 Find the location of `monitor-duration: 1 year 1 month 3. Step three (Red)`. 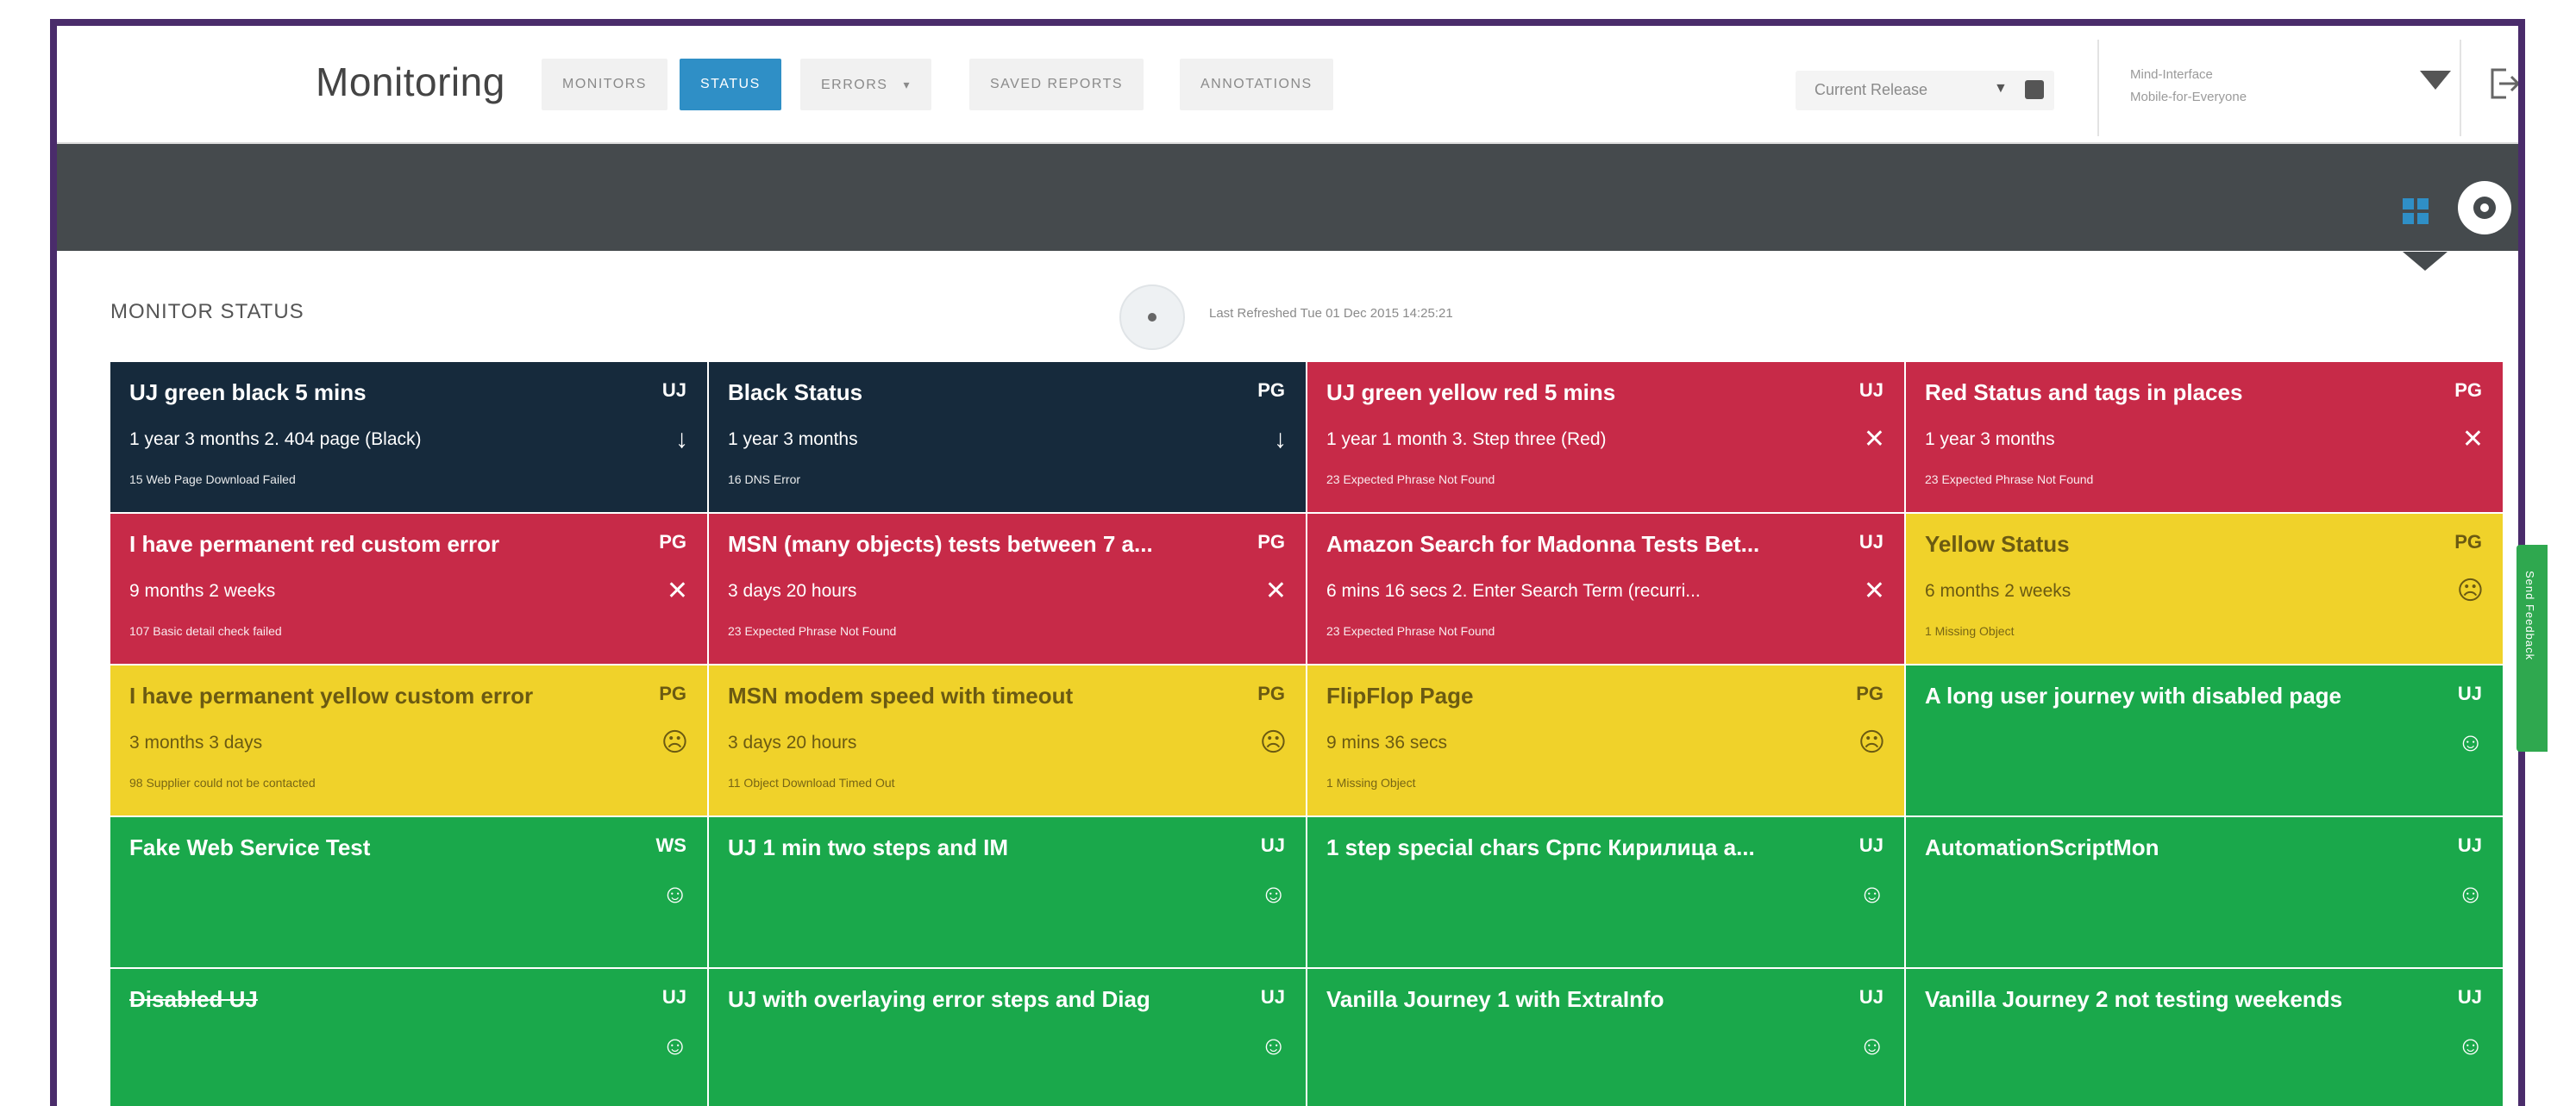

monitor-duration: 1 year 1 month 3. Step three (Red) is located at coordinates (1466, 439).